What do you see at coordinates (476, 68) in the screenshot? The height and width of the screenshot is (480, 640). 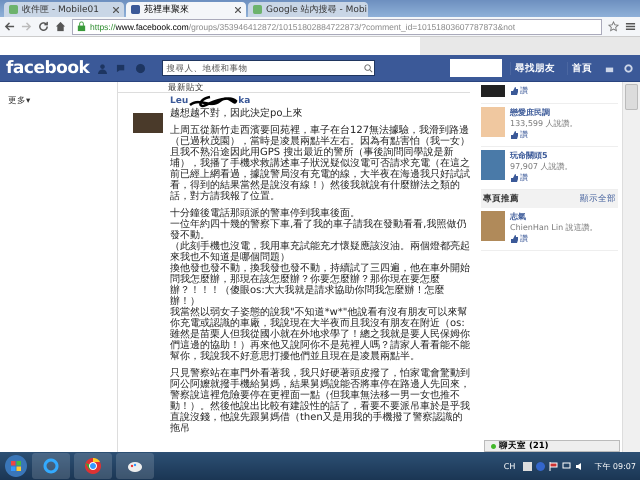 I see `blank-block` at bounding box center [476, 68].